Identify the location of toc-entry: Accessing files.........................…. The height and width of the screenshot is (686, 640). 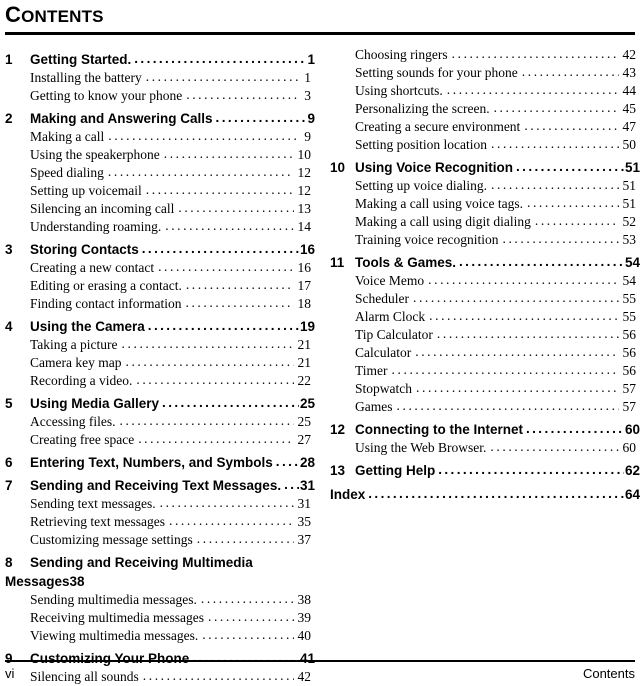
(172, 422).